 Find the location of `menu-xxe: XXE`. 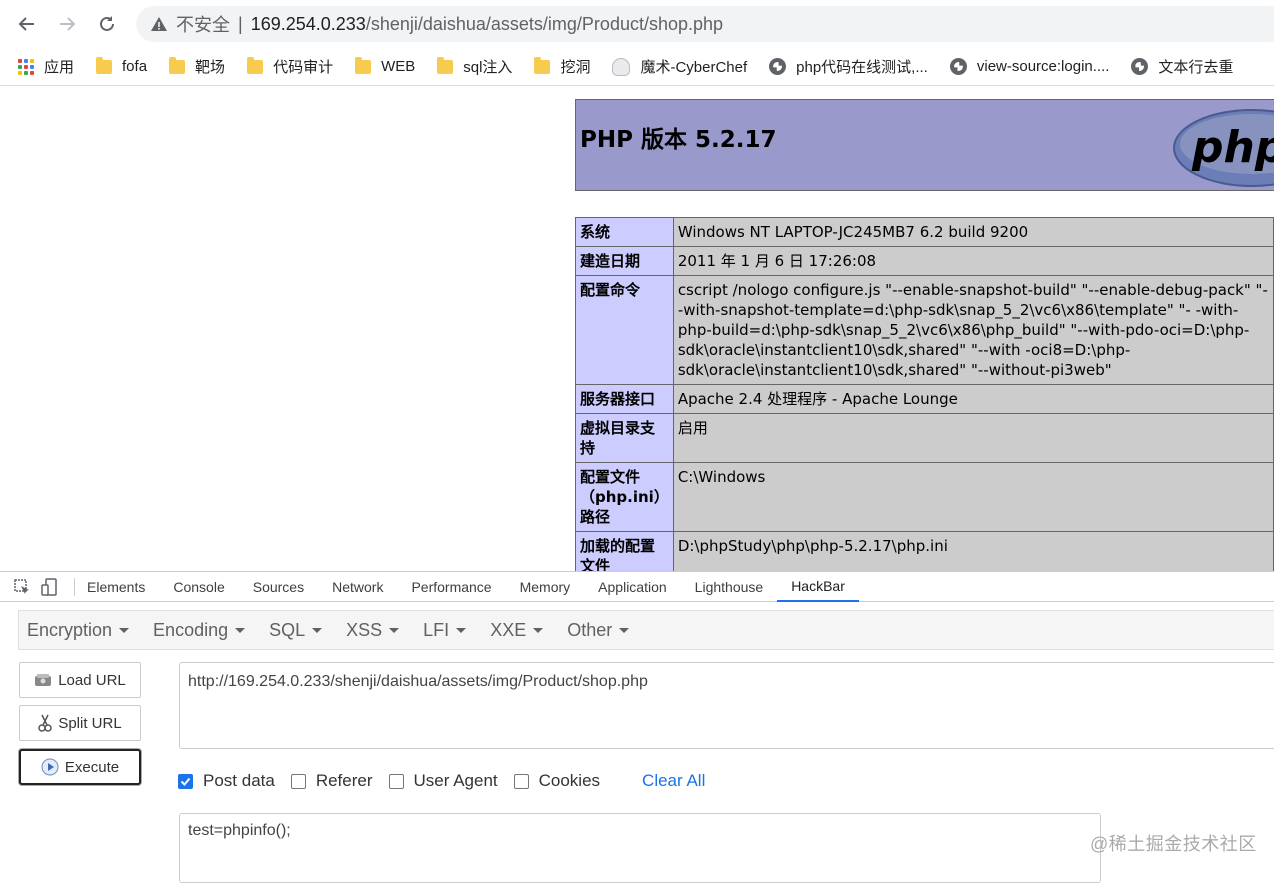

menu-xxe: XXE is located at coordinates (517, 630).